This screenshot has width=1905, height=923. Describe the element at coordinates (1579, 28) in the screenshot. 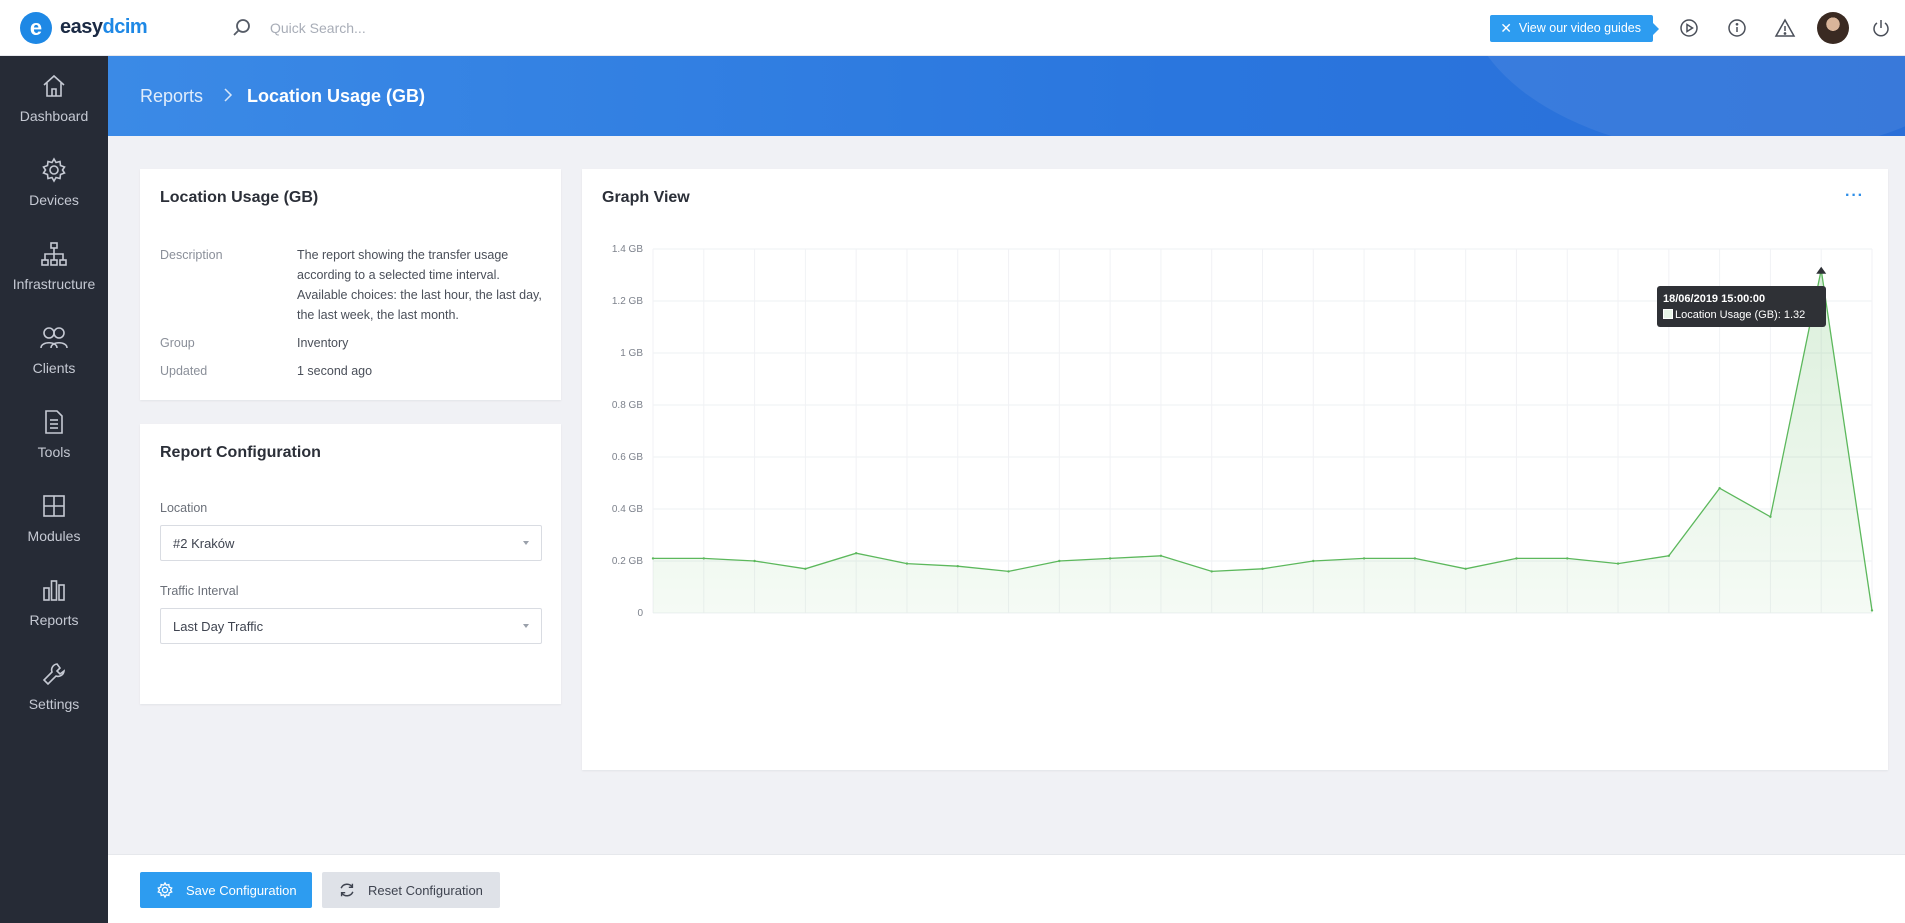

I see `video-guides-label: View our video guides` at that location.